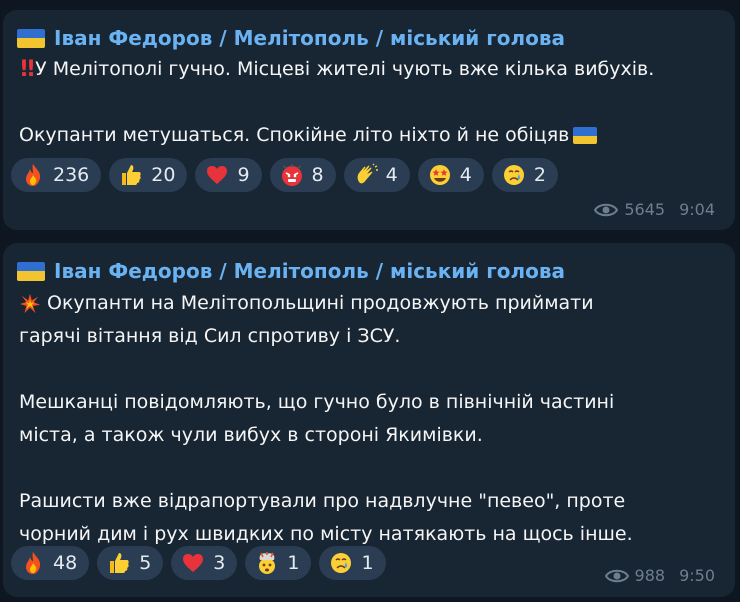  Describe the element at coordinates (367, 173) in the screenshot. I see `clapping-hands-icon` at that location.